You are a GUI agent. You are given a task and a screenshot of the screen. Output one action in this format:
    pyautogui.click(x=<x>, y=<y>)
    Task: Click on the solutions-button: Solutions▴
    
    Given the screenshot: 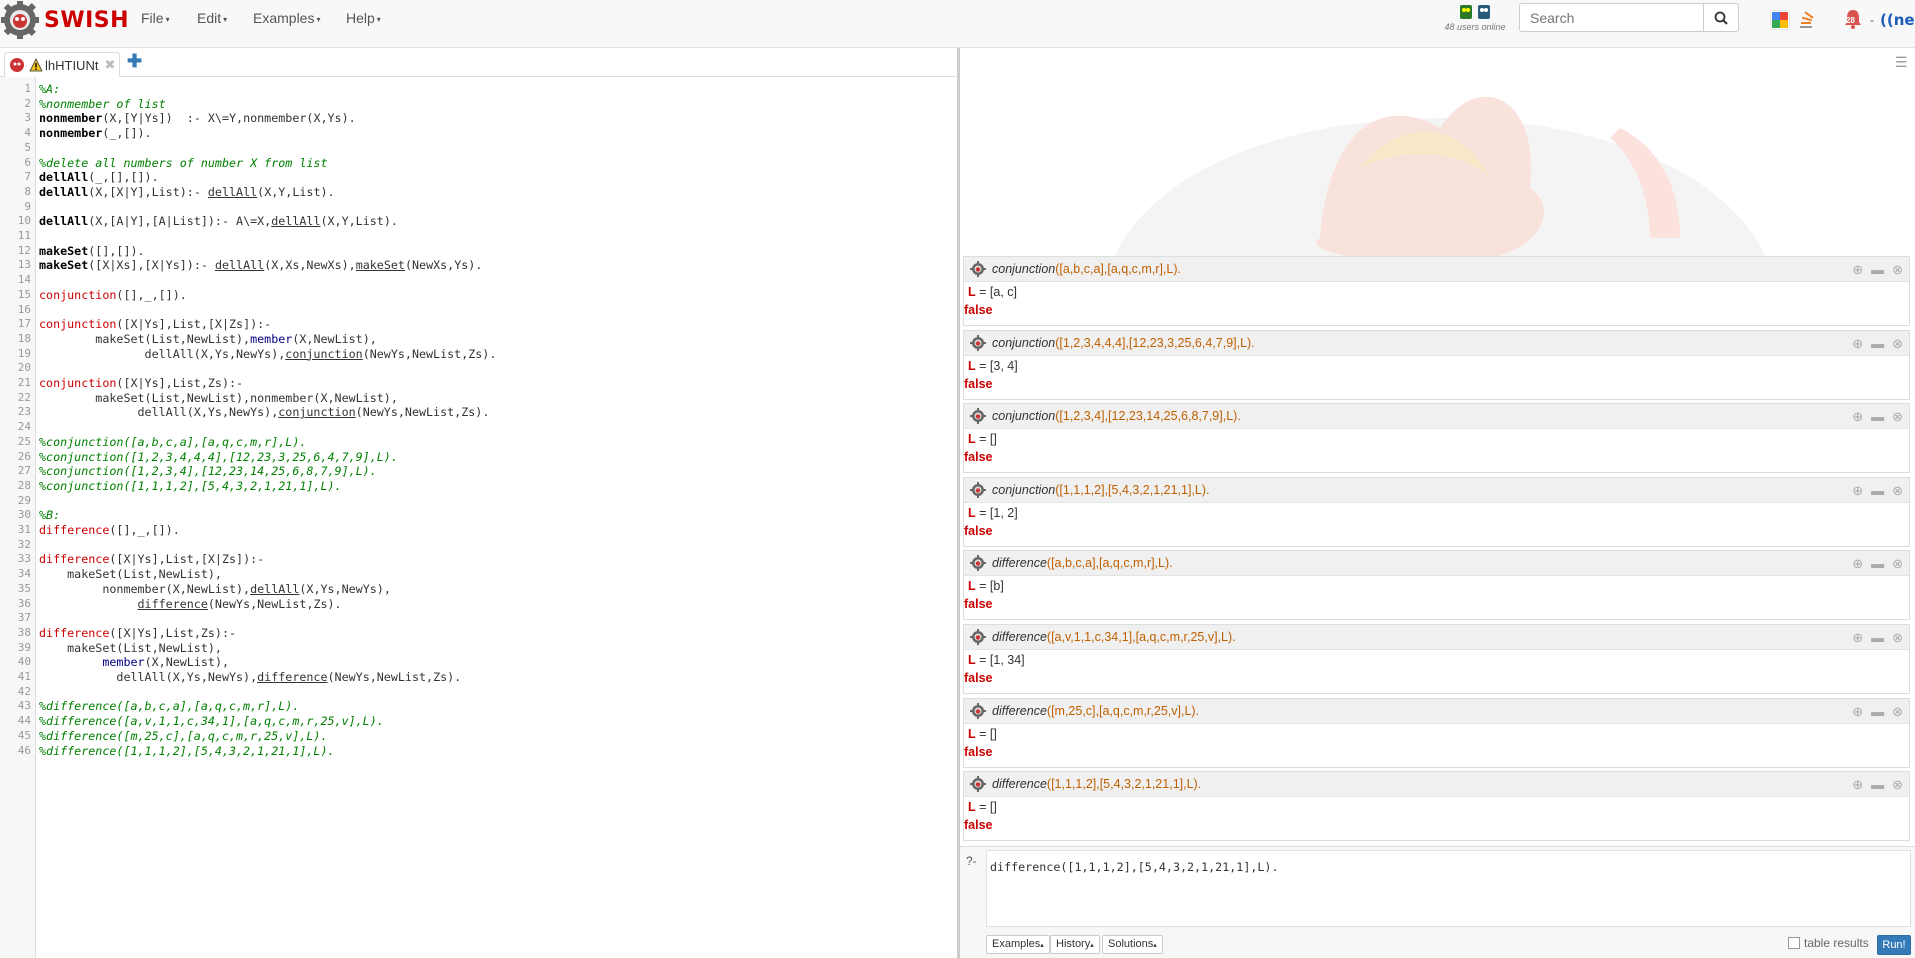 What is the action you would take?
    pyautogui.click(x=1132, y=944)
    